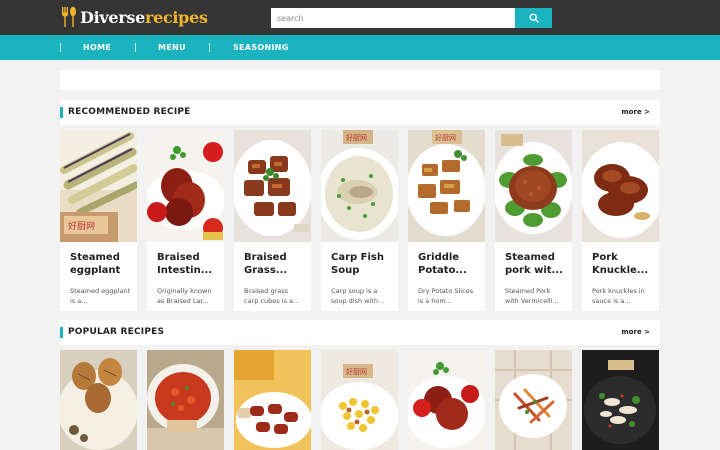 This screenshot has height=450, width=720. I want to click on banner-placeholder, so click(360, 80).